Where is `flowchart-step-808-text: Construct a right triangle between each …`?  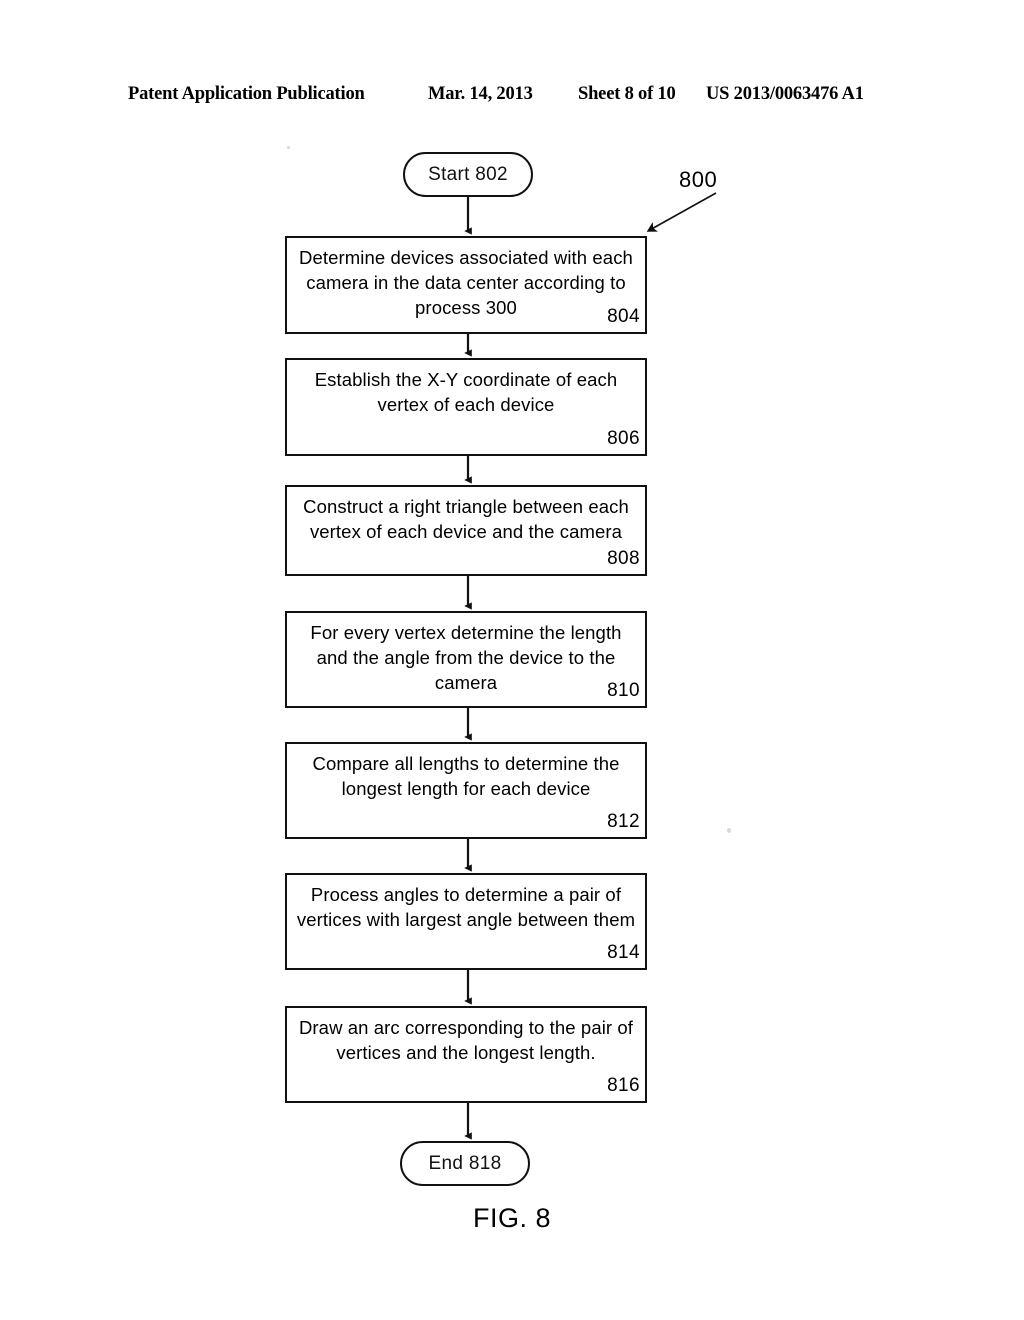 flowchart-step-808-text: Construct a right triangle between each … is located at coordinates (466, 519).